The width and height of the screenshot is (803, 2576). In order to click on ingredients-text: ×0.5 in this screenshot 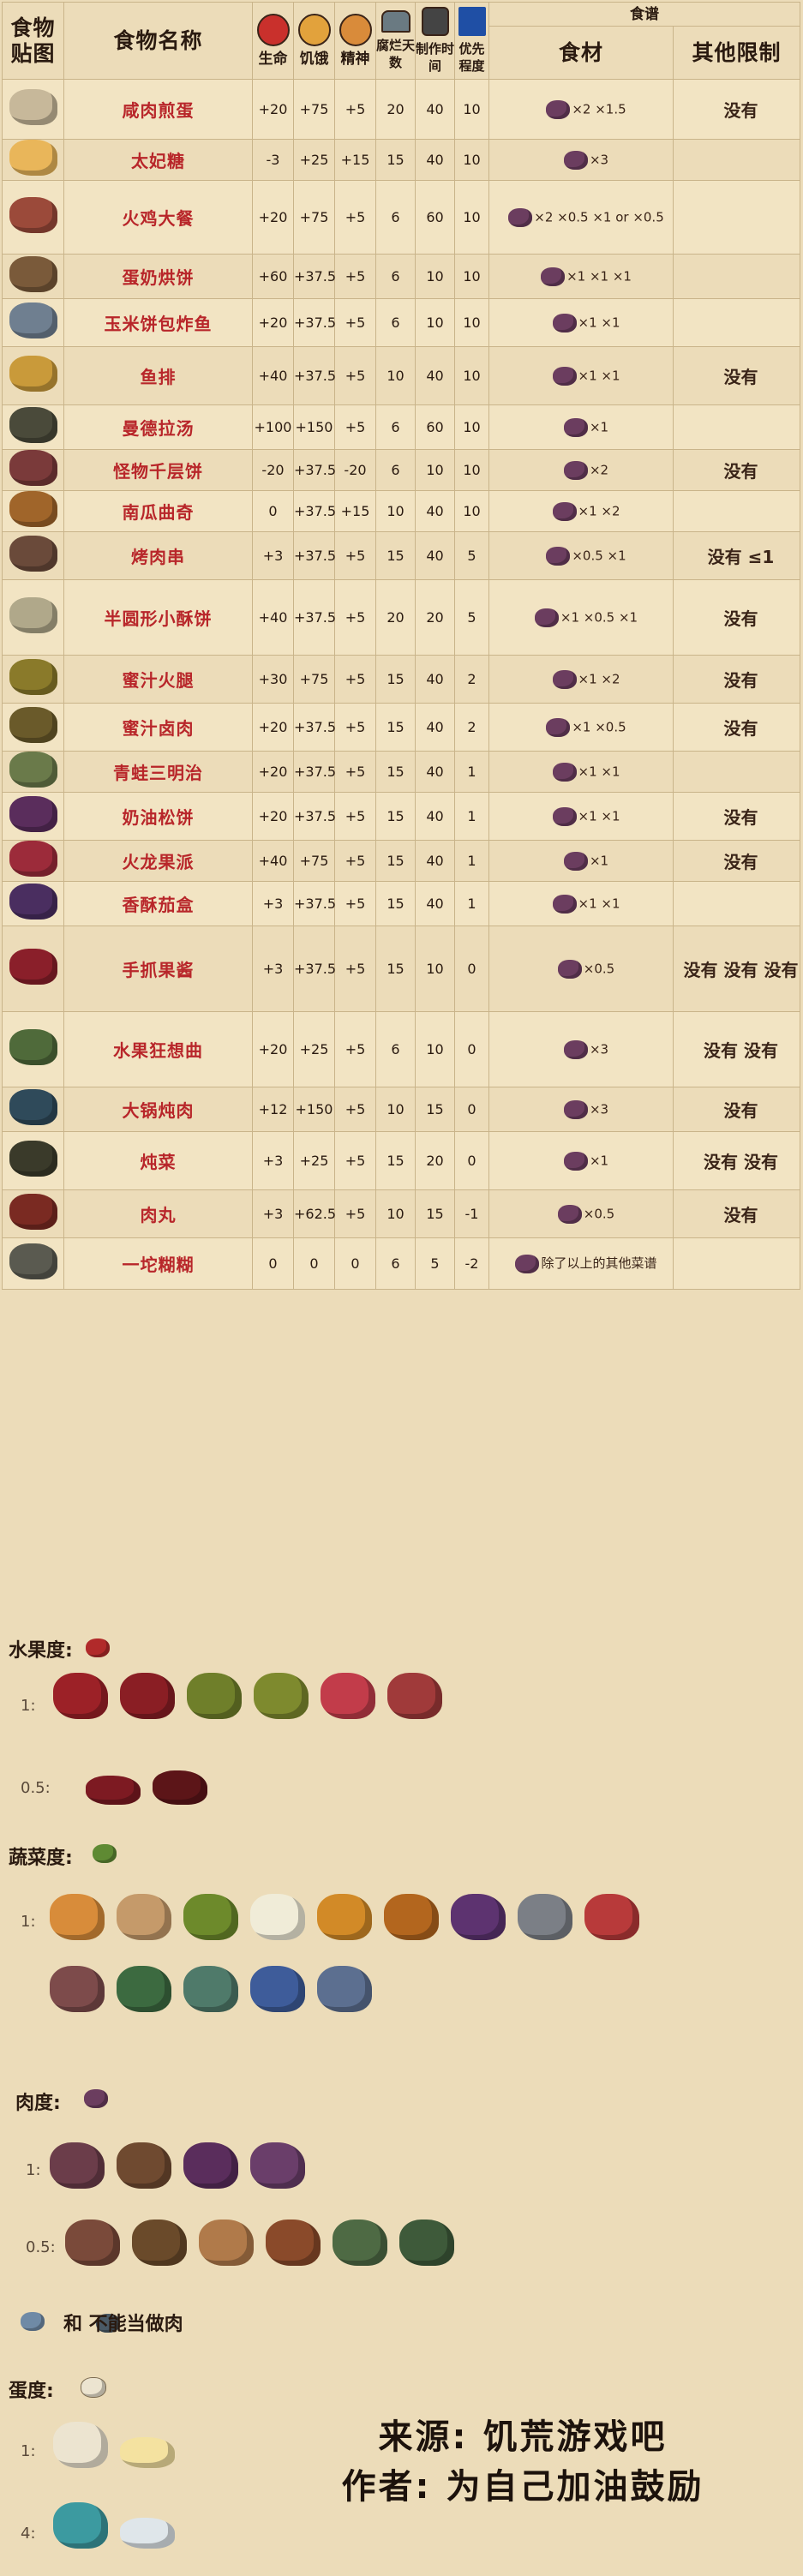, I will do `click(599, 969)`.